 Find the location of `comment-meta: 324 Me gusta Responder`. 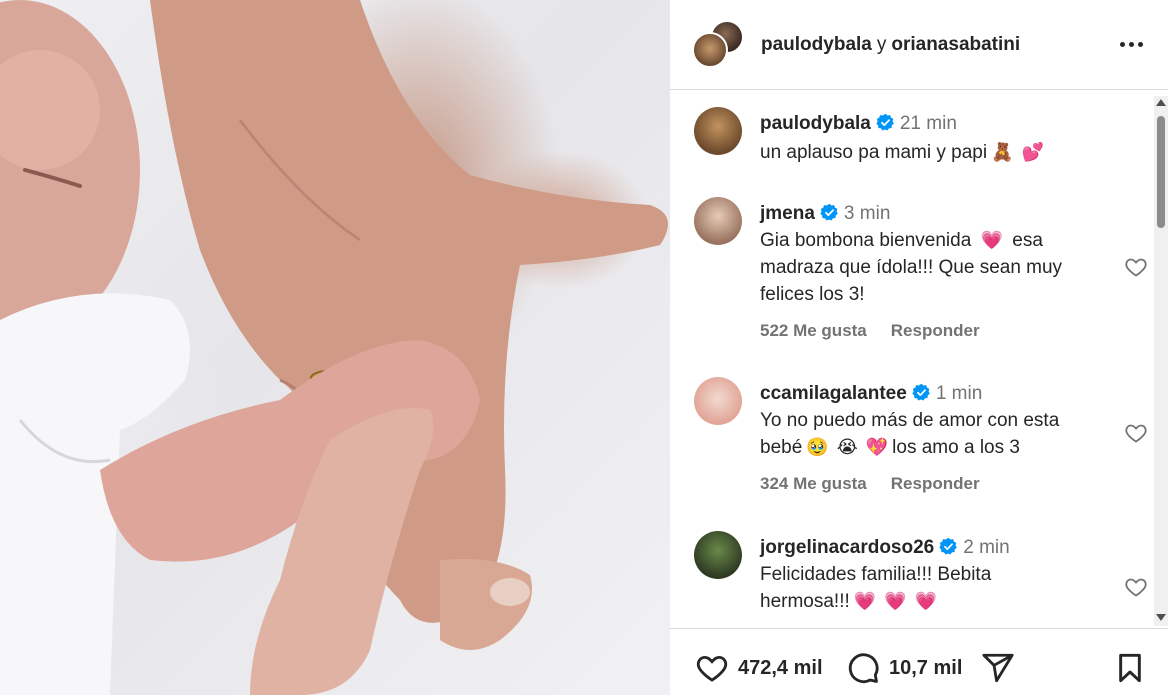

comment-meta: 324 Me gusta Responder is located at coordinates (870, 484).